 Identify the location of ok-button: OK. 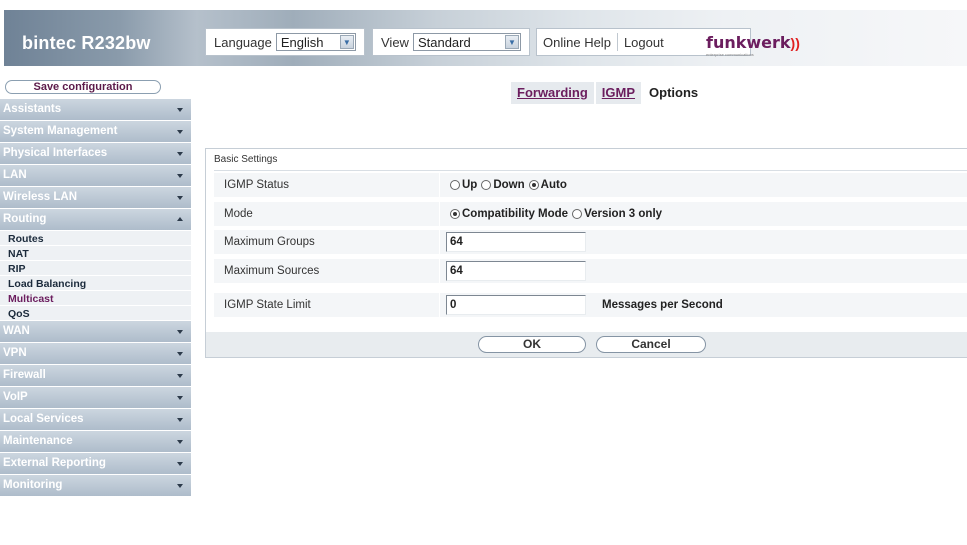
(532, 344).